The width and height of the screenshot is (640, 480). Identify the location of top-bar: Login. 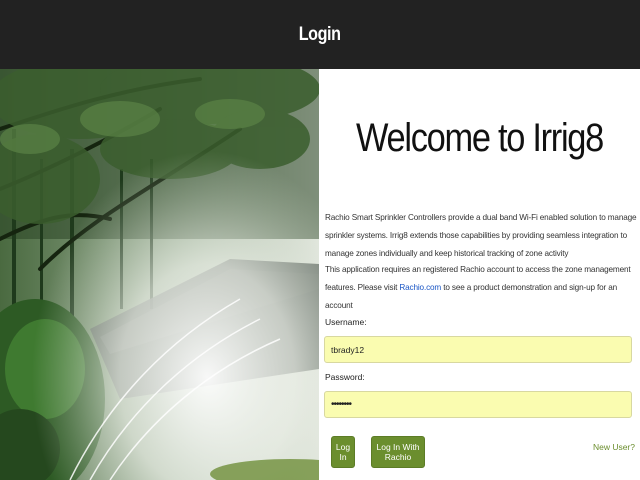
(320, 34).